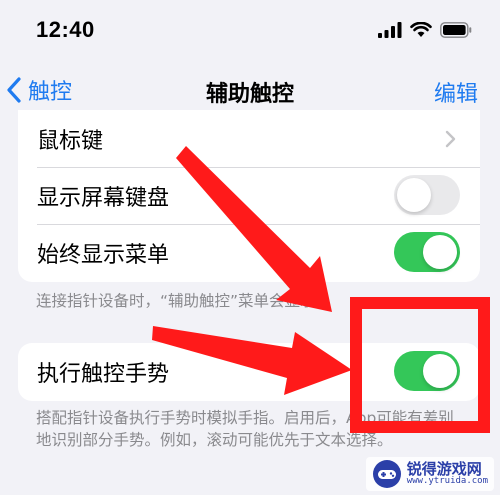 The width and height of the screenshot is (500, 495). What do you see at coordinates (250, 31) in the screenshot?
I see `status-bar: 12:40` at bounding box center [250, 31].